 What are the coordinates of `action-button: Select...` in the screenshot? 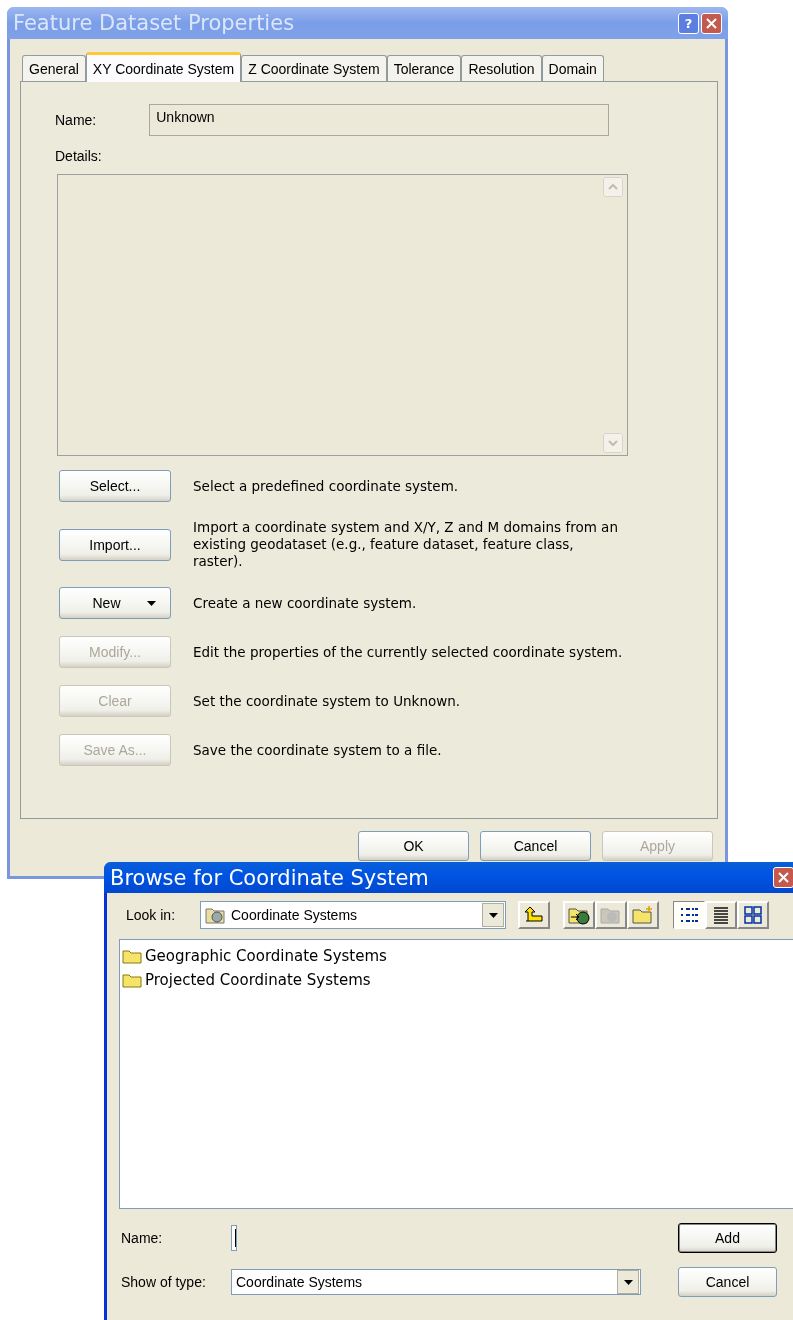 It's located at (115, 486).